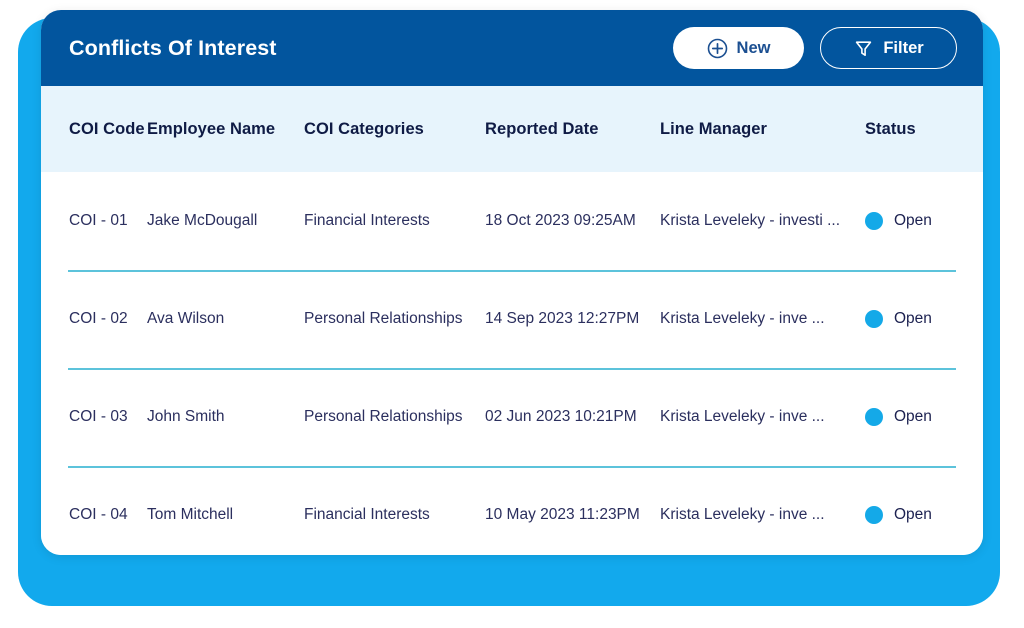 The height and width of the screenshot is (628, 1024). What do you see at coordinates (512, 48) in the screenshot?
I see `card-header: Conflicts Of Interest New Filter` at bounding box center [512, 48].